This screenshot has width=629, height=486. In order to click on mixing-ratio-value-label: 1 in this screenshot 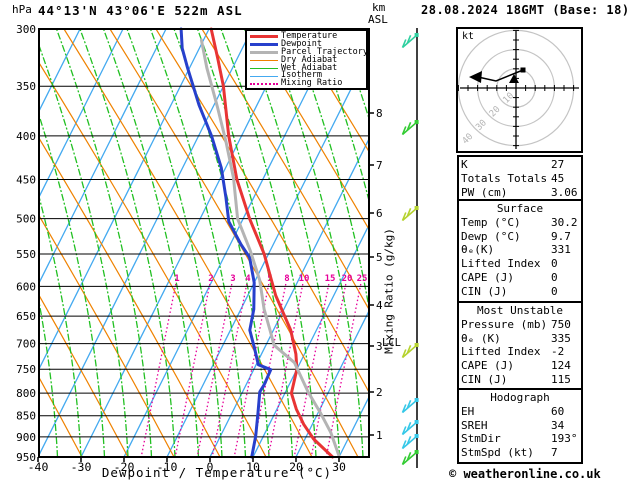, I will do `click(176, 279)`.